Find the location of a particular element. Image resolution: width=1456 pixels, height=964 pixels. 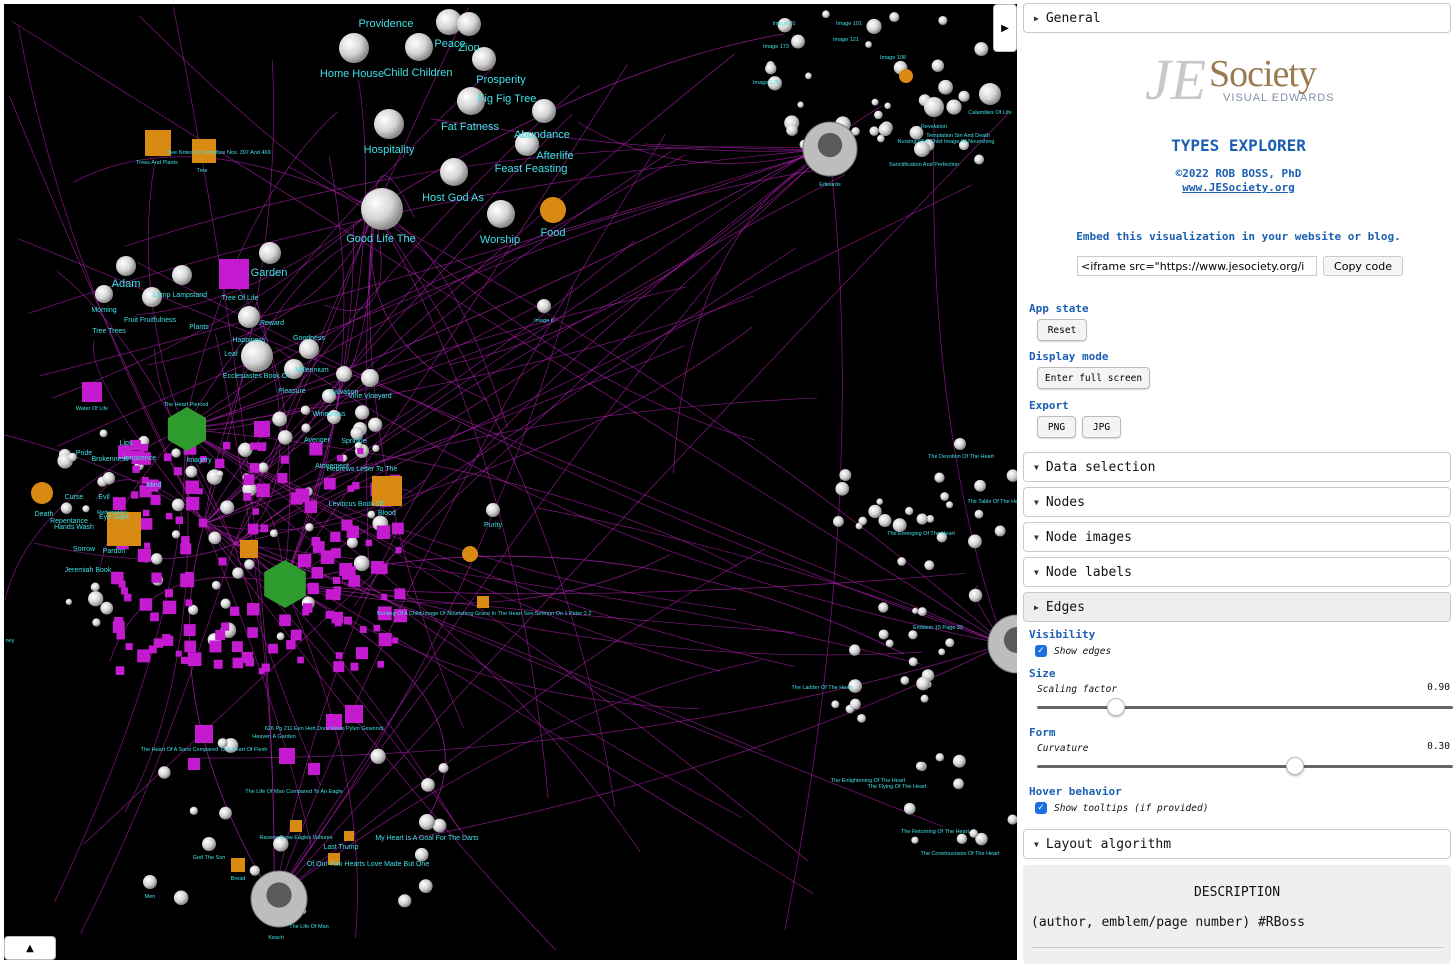

copy-code-button: Copy code is located at coordinates (1363, 266).